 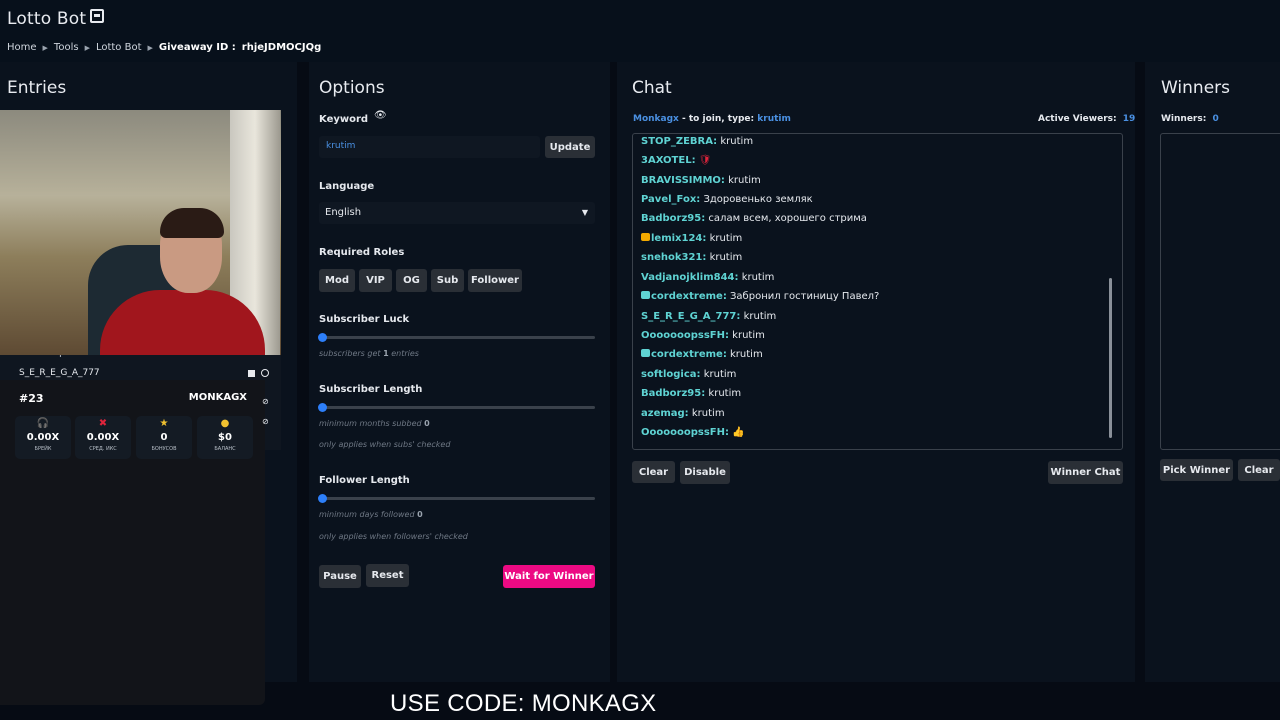 What do you see at coordinates (653, 472) in the screenshot?
I see `chat-clear-button: Clear` at bounding box center [653, 472].